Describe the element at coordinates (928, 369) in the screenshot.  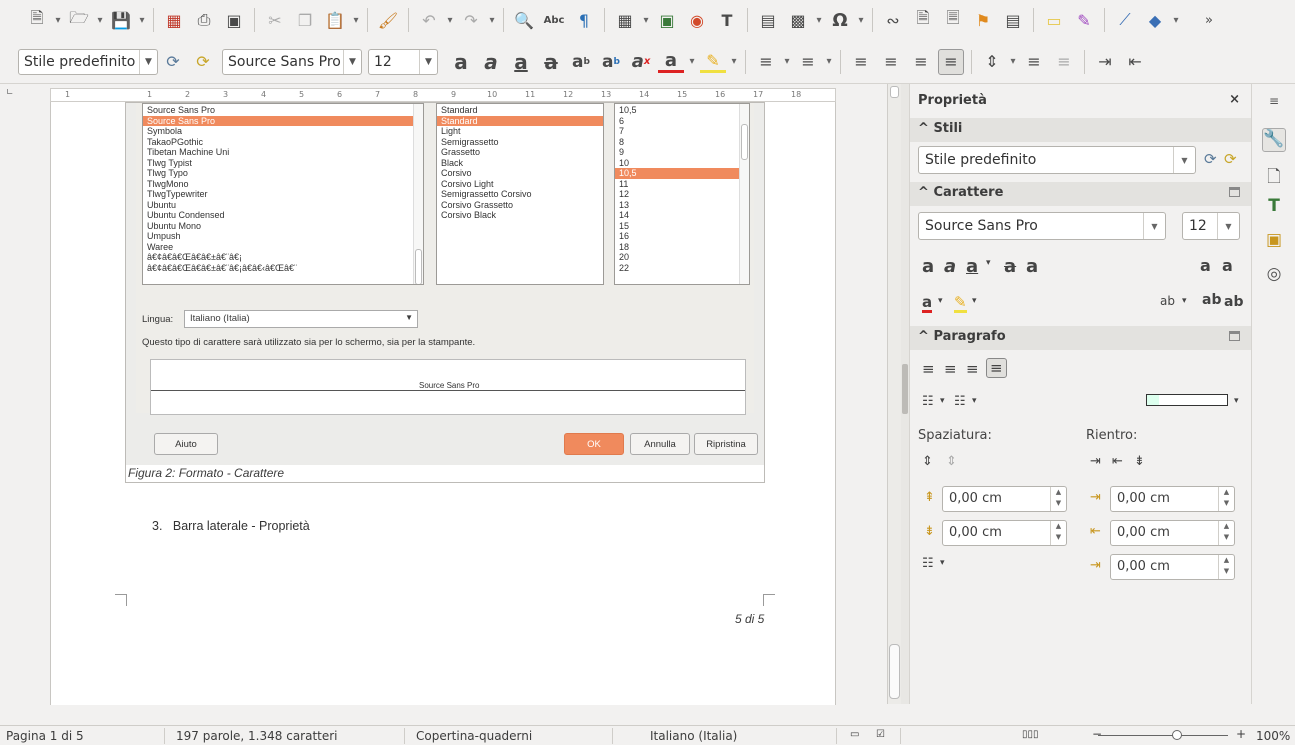
I see `align-left-icon: ≡` at that location.